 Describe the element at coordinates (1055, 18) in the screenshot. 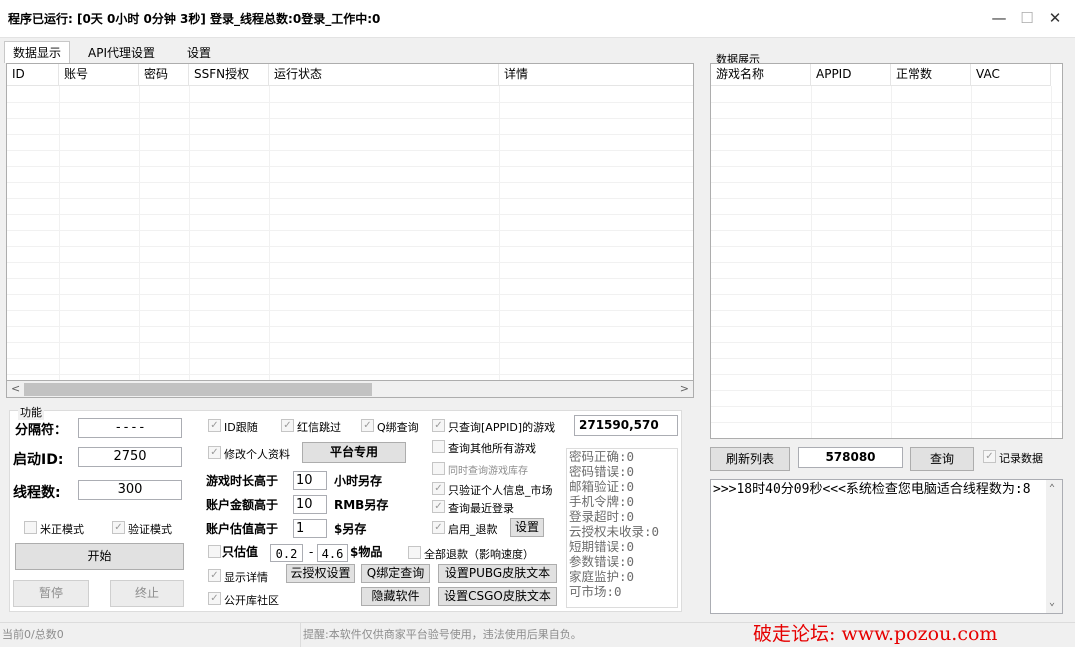

I see `close-icon: ✕` at that location.